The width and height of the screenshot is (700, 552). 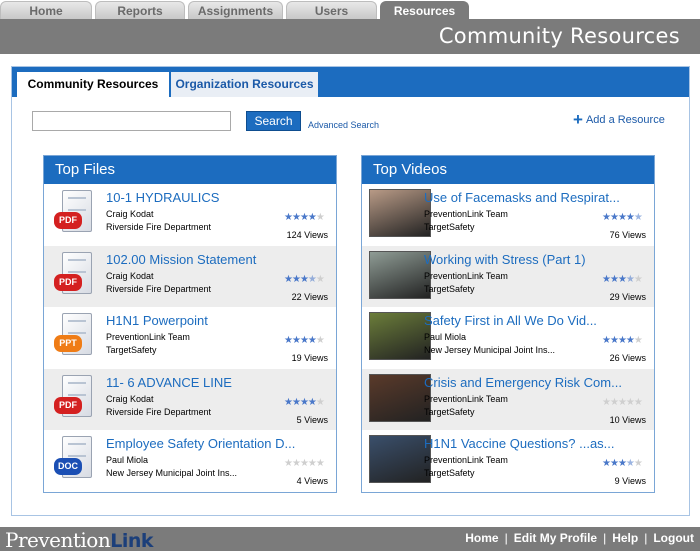 I want to click on add-resource-link: + Add a Resource, so click(x=619, y=120).